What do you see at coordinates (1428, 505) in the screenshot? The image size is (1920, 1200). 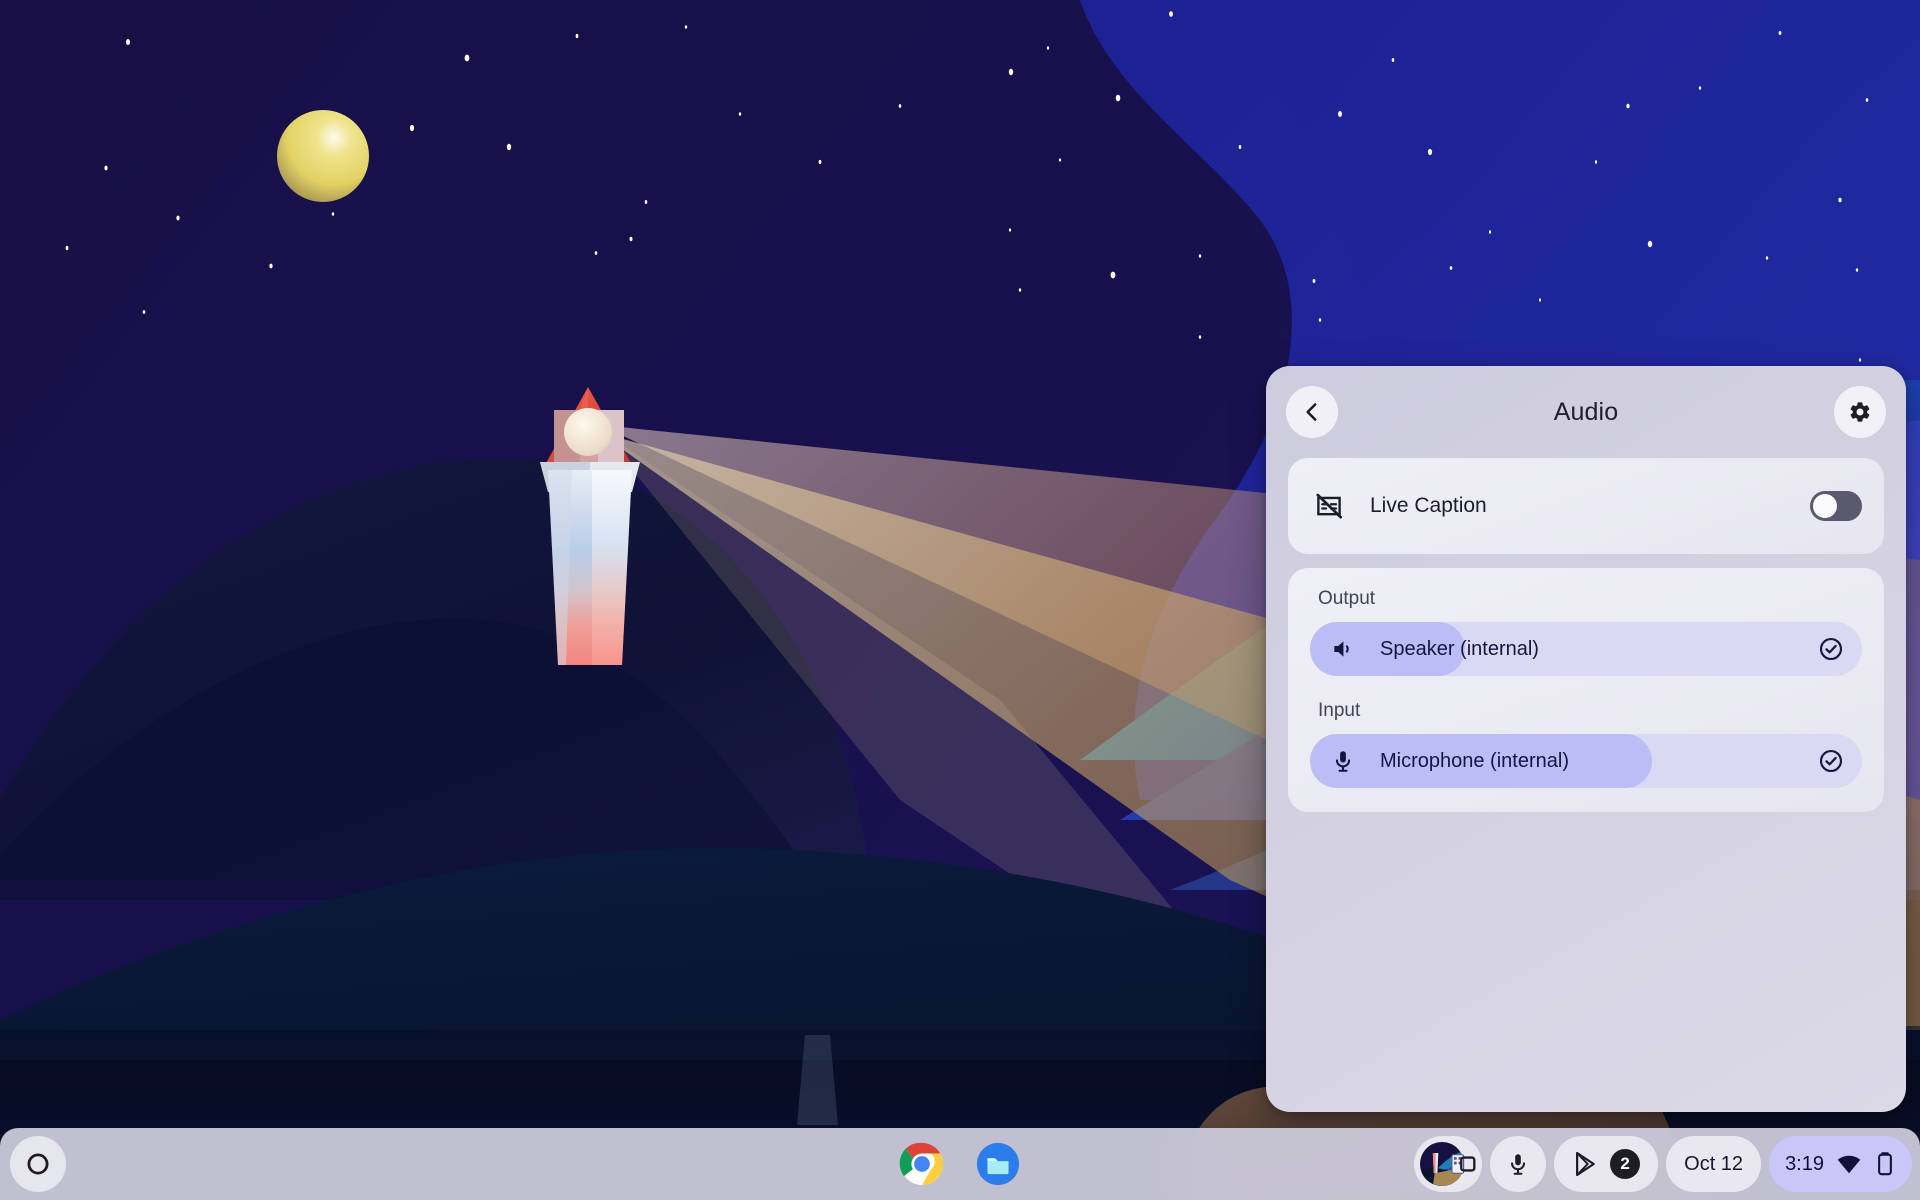 I see `live-caption-label: Live Caption` at bounding box center [1428, 505].